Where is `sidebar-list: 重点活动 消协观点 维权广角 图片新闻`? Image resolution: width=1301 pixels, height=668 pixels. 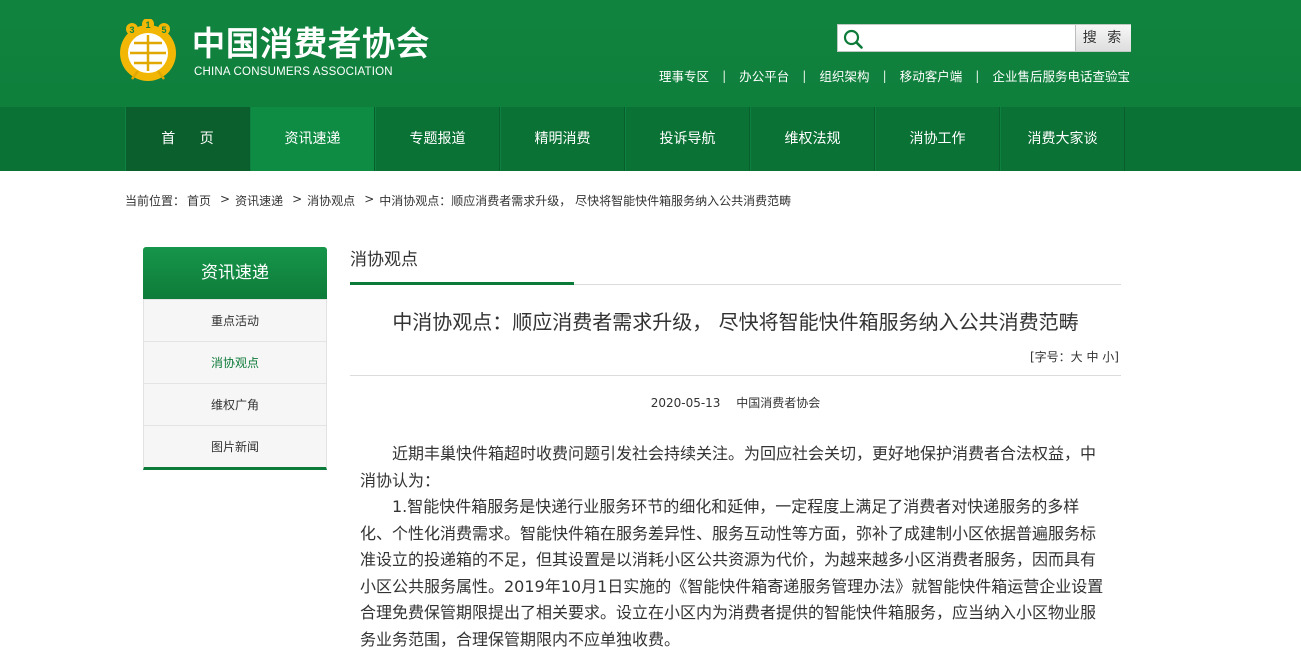 sidebar-list: 重点活动 消协观点 维权广角 图片新闻 is located at coordinates (235, 384).